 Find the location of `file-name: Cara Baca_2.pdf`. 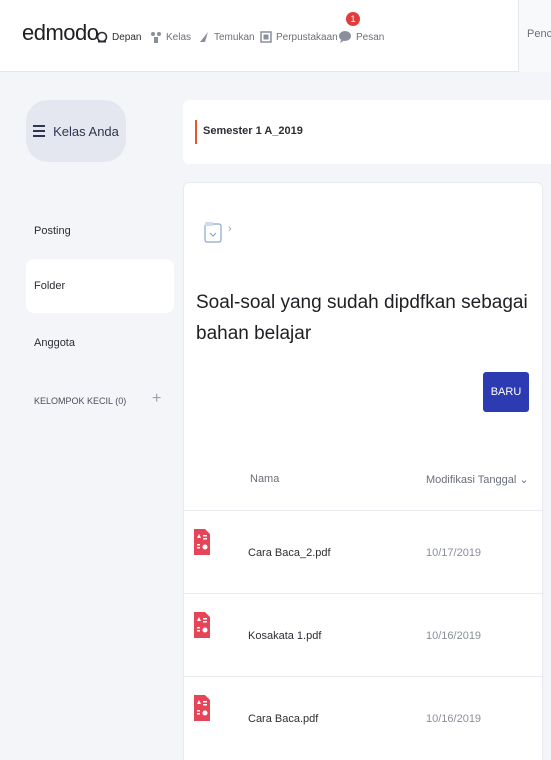

file-name: Cara Baca_2.pdf is located at coordinates (289, 553).